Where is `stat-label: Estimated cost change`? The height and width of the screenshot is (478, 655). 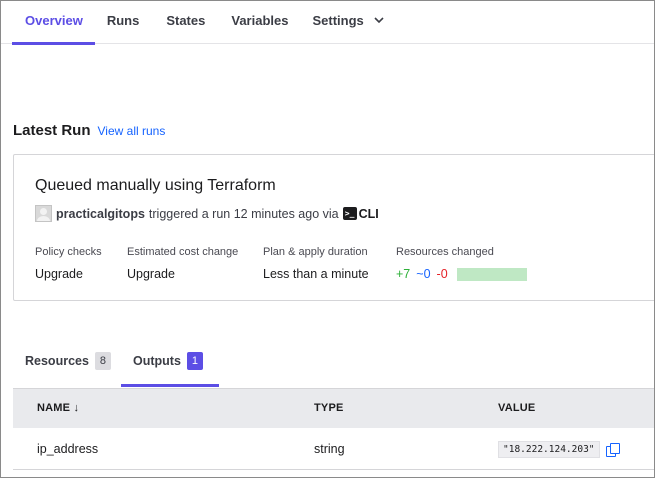 stat-label: Estimated cost change is located at coordinates (183, 252).